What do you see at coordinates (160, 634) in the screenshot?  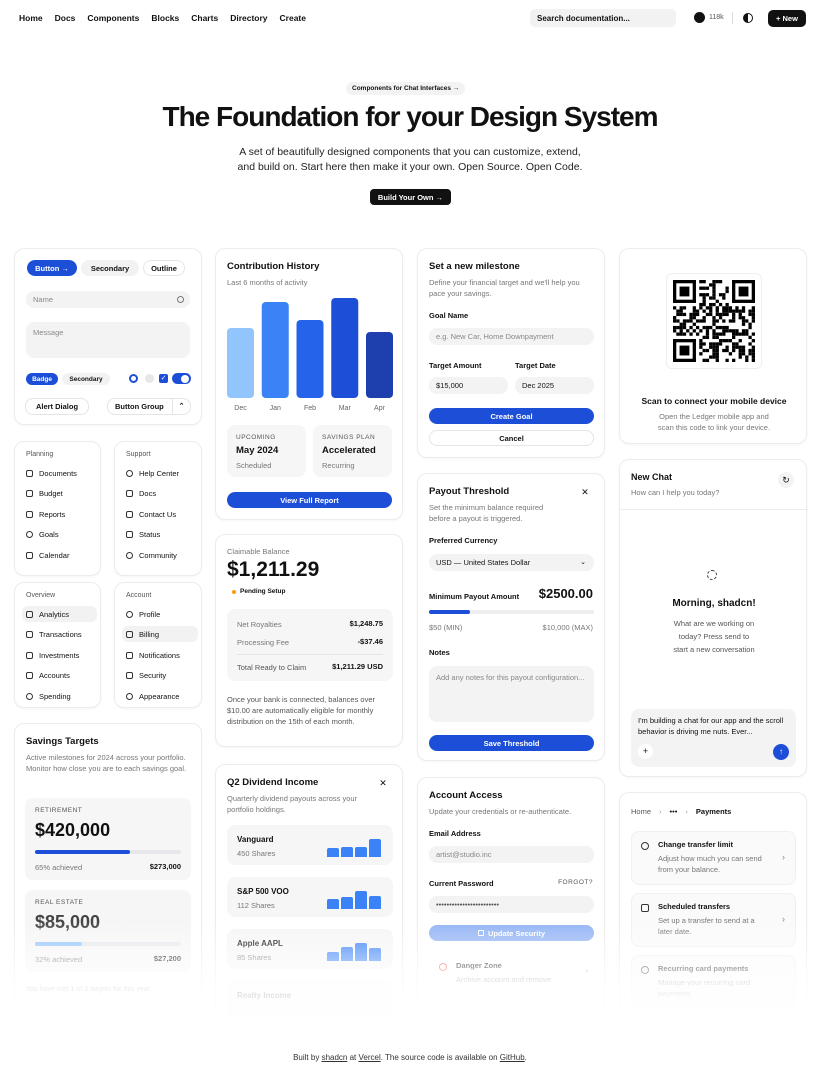 I see `menu-item-billing: Billing` at bounding box center [160, 634].